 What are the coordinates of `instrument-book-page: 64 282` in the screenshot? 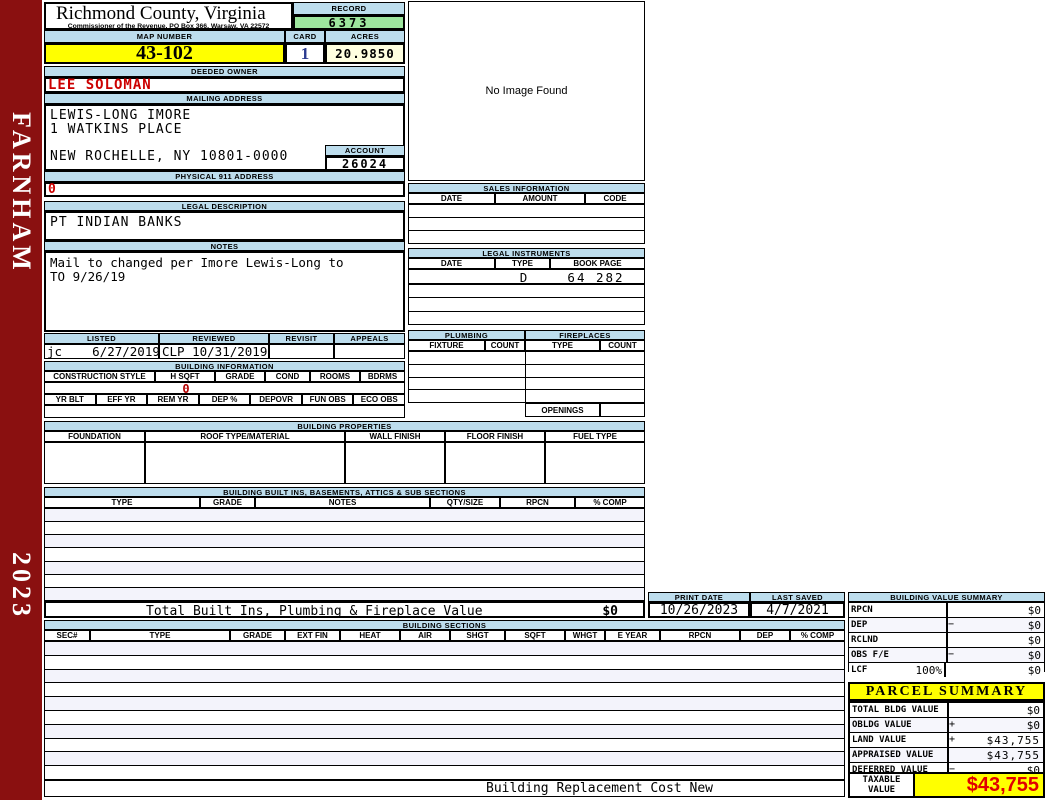 It's located at (596, 277).